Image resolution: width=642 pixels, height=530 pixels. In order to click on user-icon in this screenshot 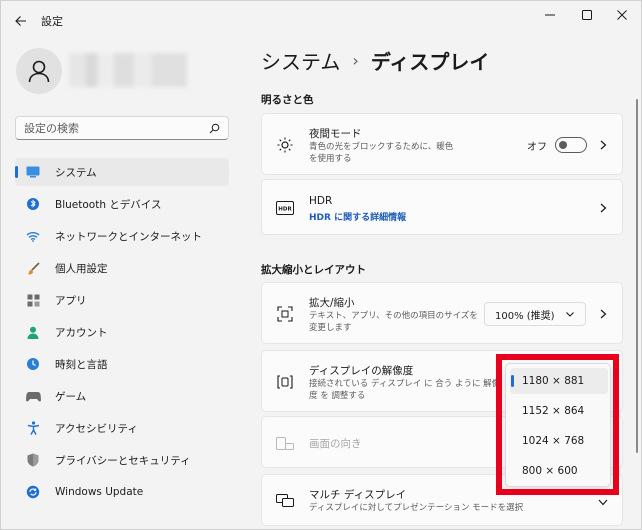, I will do `click(39, 71)`.